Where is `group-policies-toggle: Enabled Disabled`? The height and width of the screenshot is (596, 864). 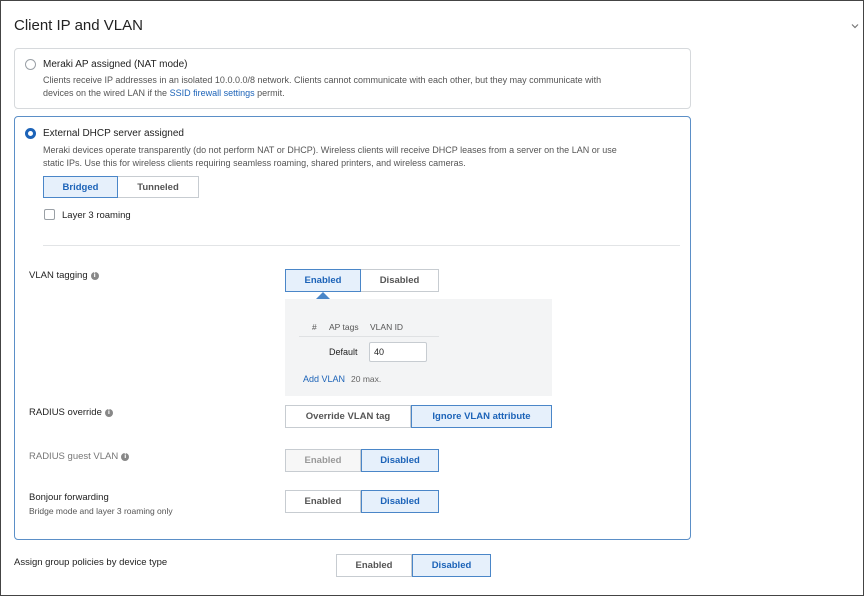 group-policies-toggle: Enabled Disabled is located at coordinates (413, 565).